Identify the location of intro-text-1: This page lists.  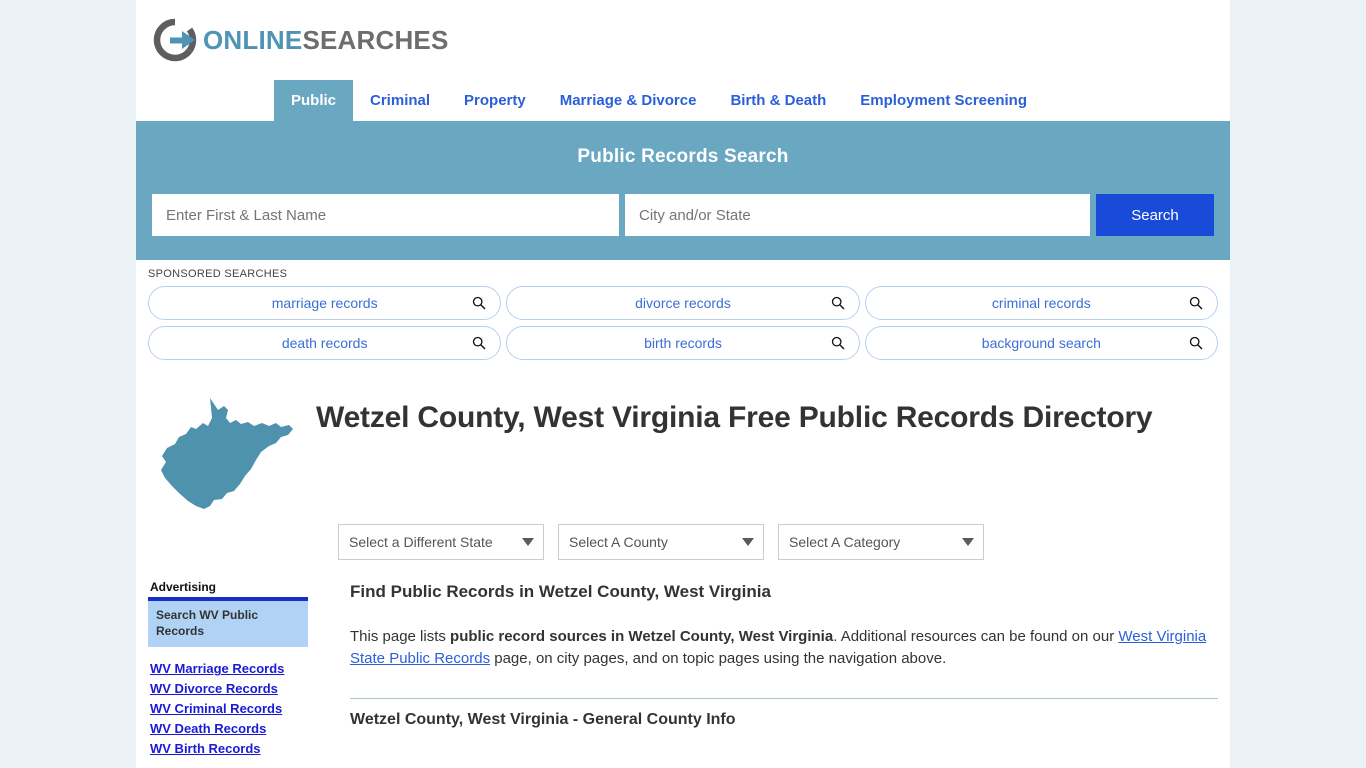
(400, 636).